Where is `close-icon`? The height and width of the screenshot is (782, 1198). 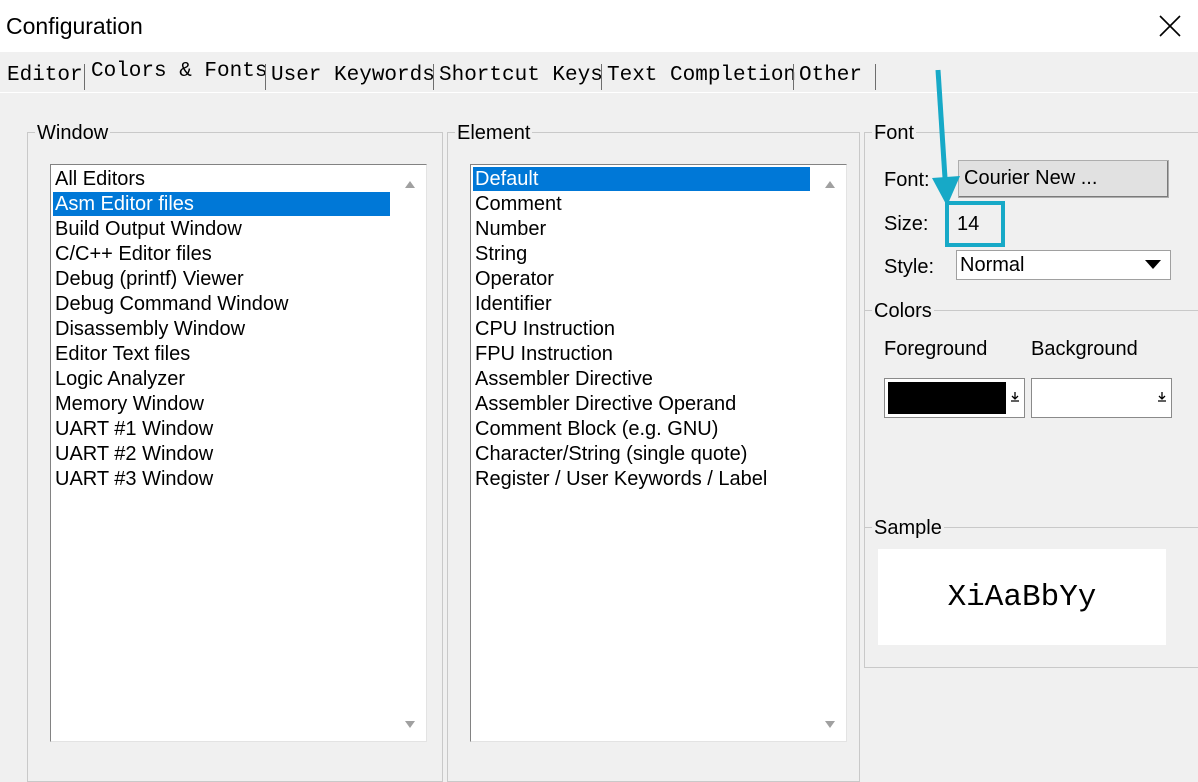 close-icon is located at coordinates (1170, 26).